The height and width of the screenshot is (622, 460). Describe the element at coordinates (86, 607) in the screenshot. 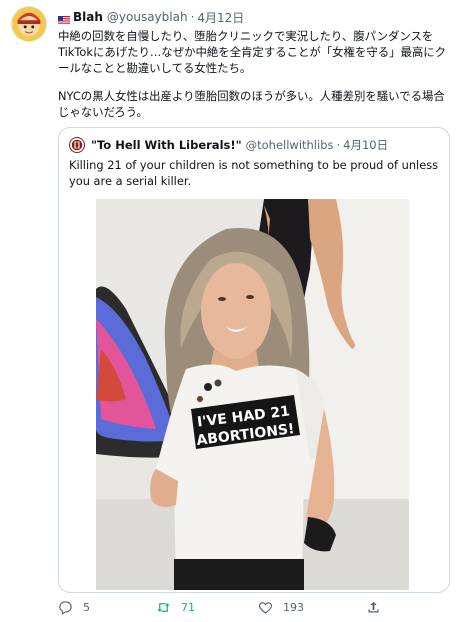

I see `reply-count: 5` at that location.